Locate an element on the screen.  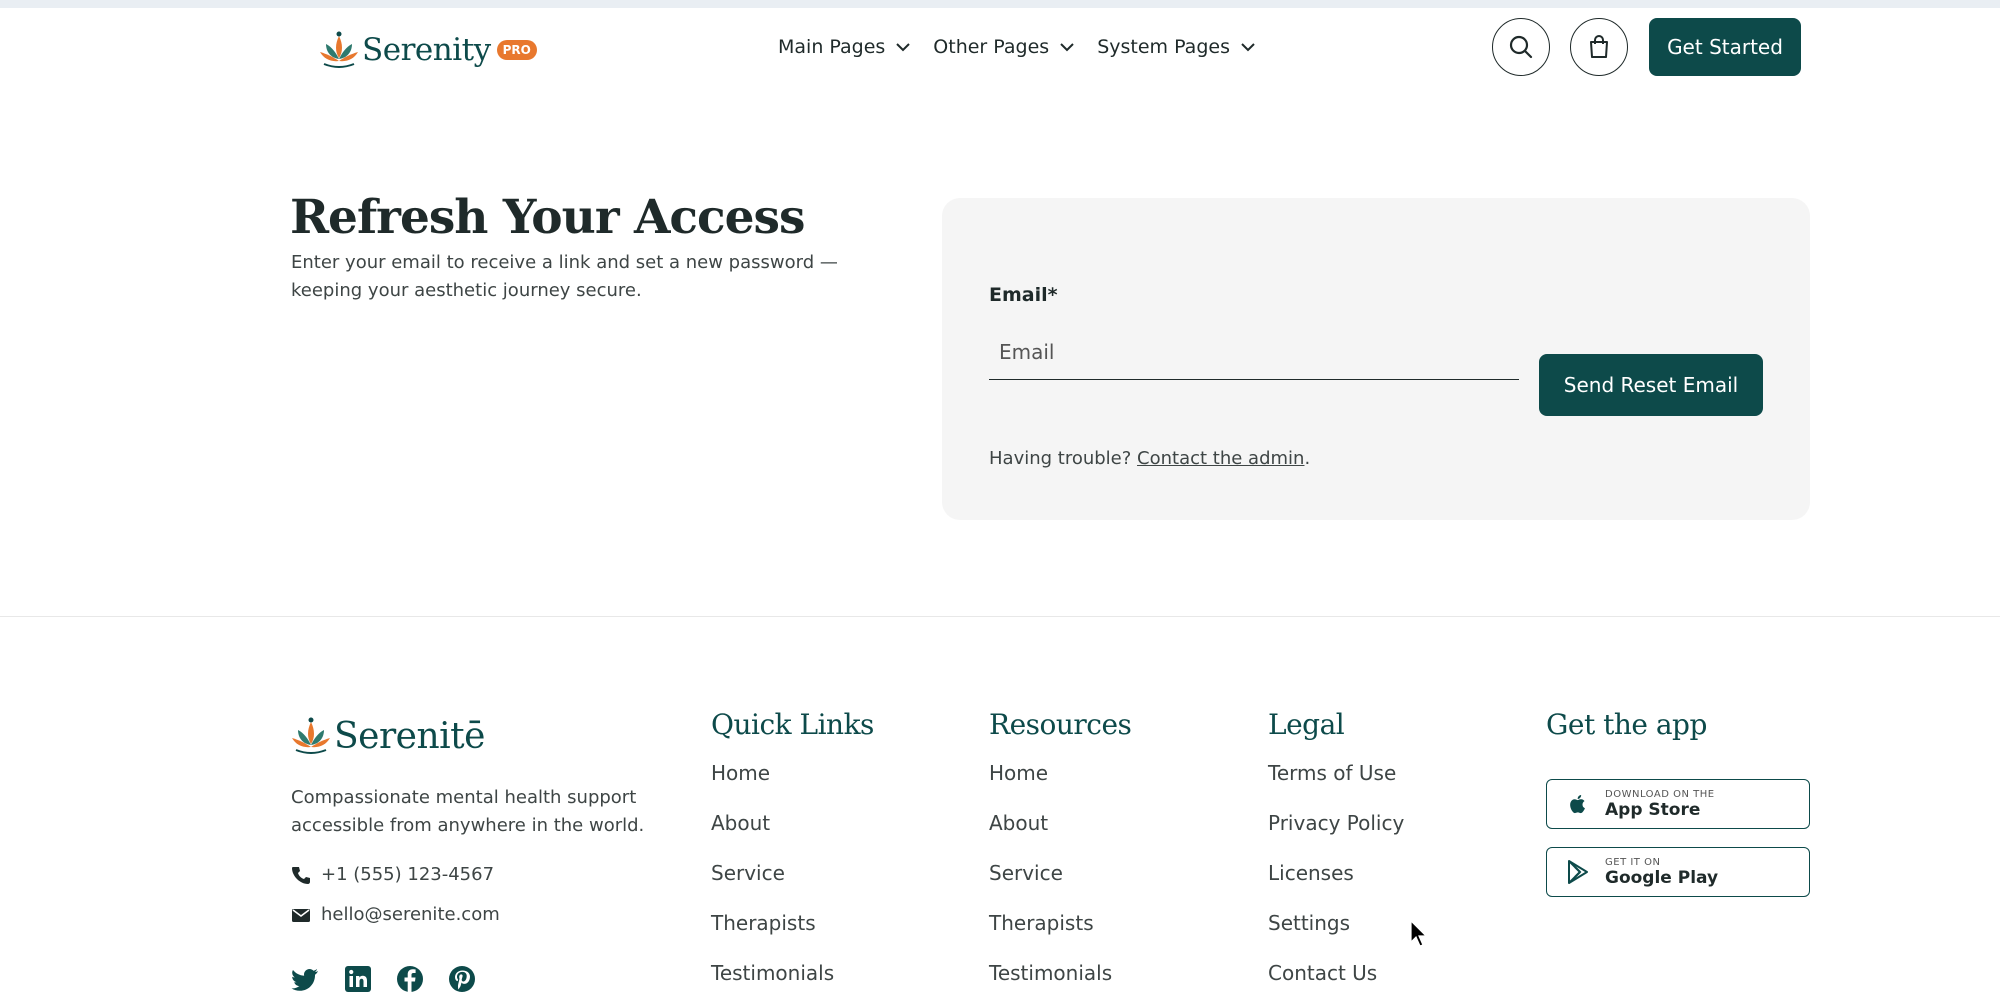
google-play-icon is located at coordinates (1578, 872).